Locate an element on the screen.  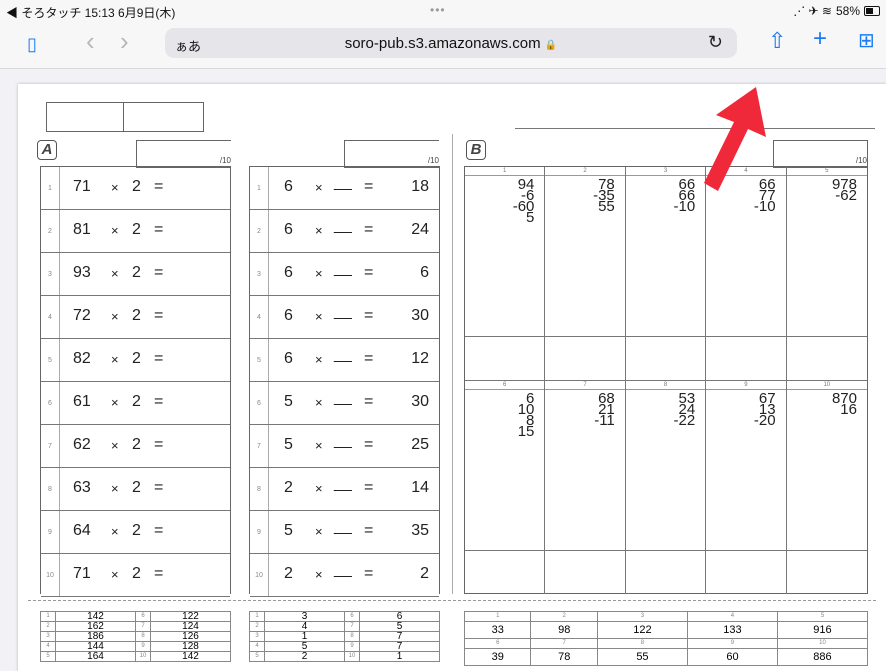
sidebar-icon: ▯ is located at coordinates (32, 44).